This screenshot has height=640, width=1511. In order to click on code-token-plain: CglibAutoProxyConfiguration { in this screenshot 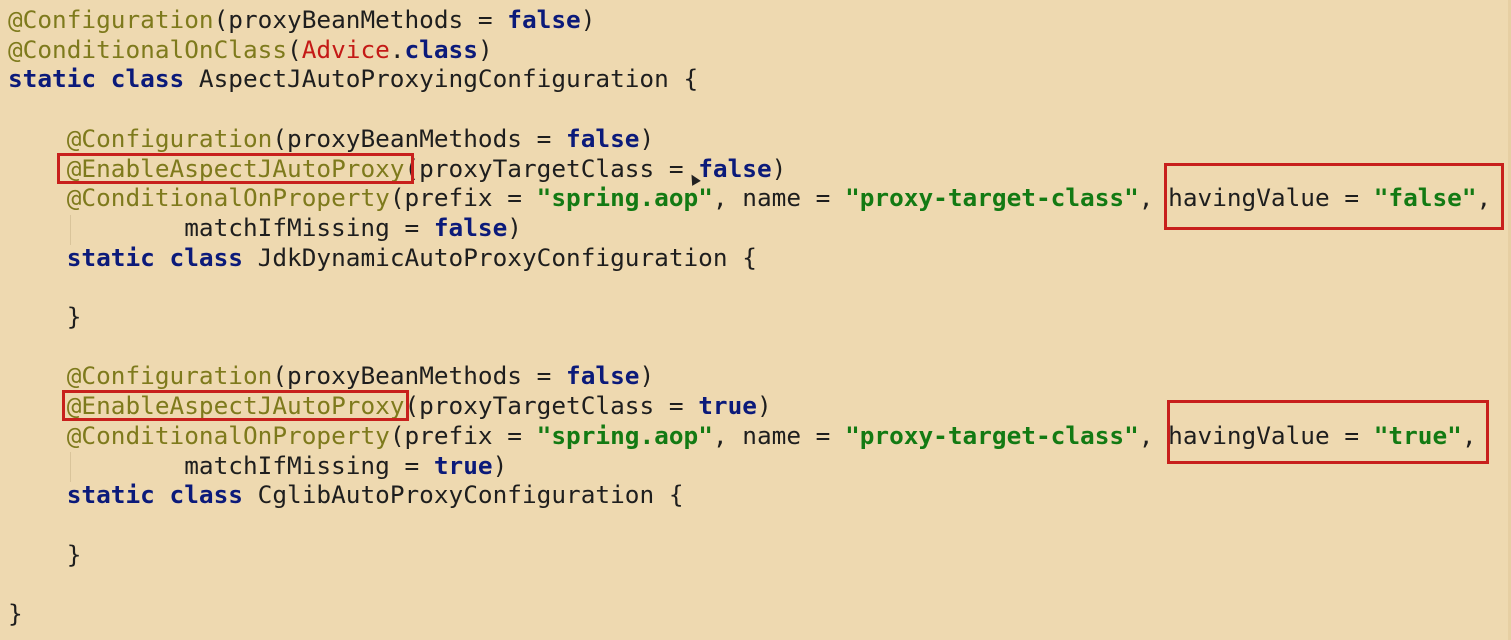, I will do `click(463, 495)`.